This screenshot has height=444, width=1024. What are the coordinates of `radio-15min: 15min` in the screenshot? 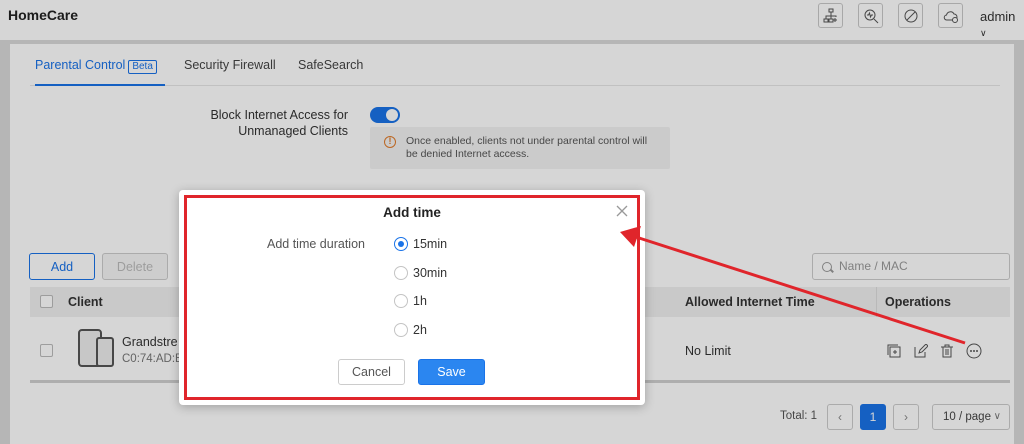 It's located at (420, 244).